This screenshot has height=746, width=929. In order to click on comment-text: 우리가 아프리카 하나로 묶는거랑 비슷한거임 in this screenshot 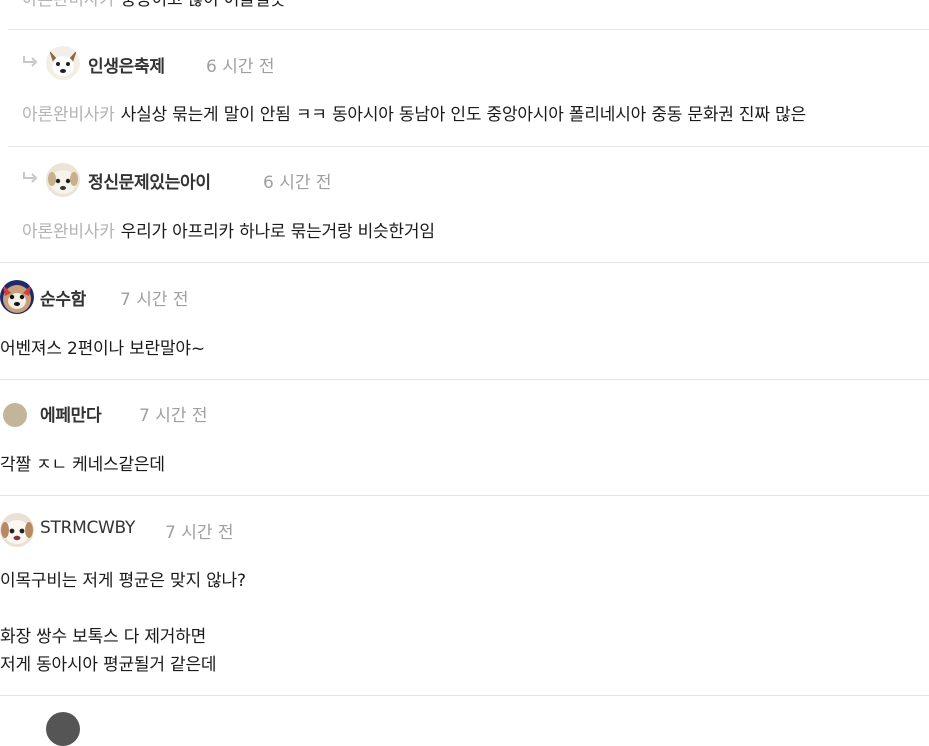, I will do `click(277, 232)`.